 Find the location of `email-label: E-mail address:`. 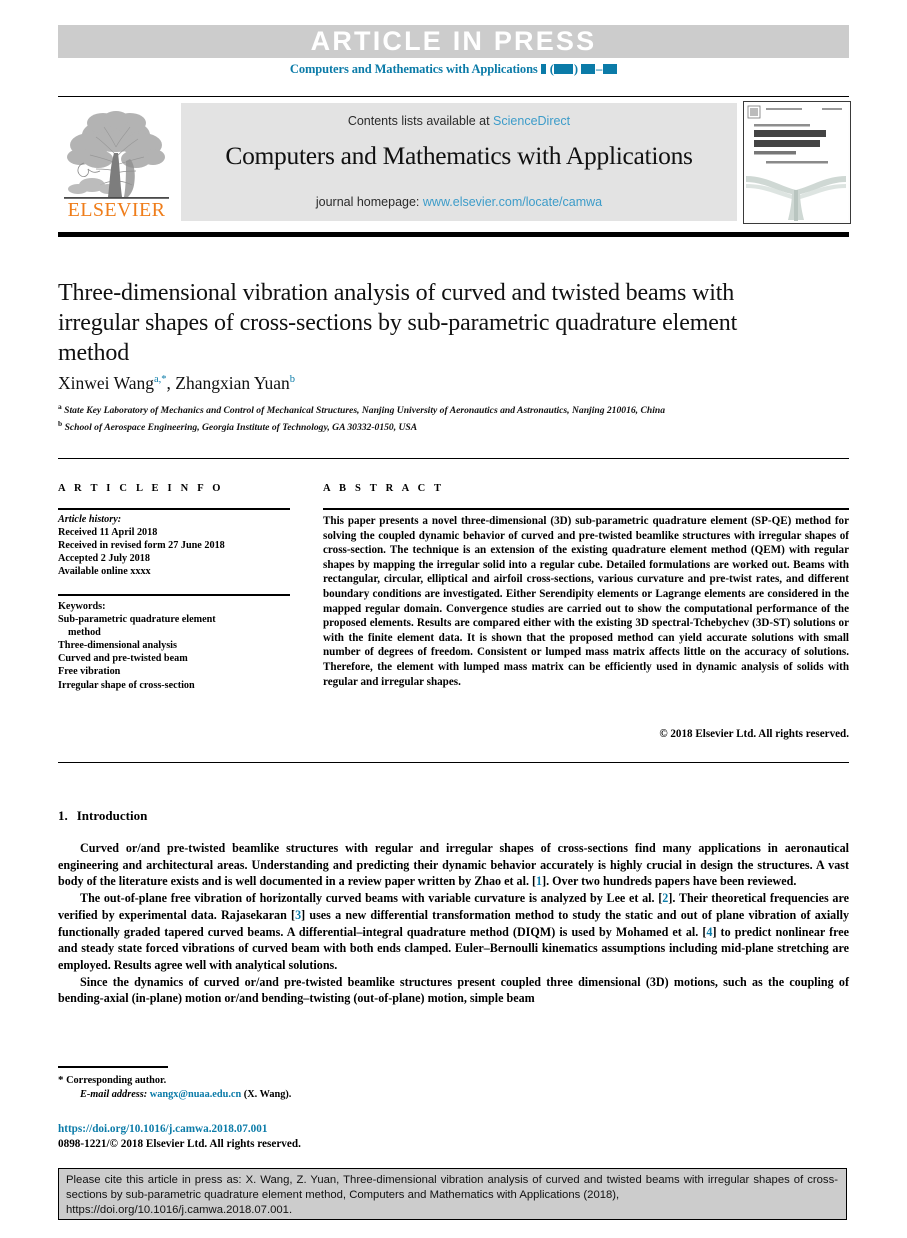

email-label: E-mail address: is located at coordinates (114, 1095).